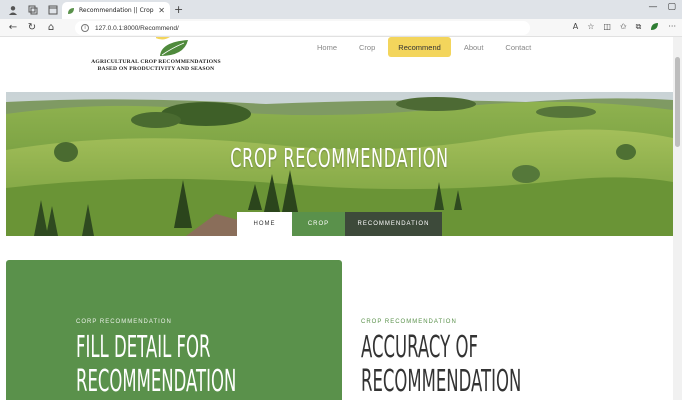 This screenshot has width=682, height=400. I want to click on url-text: 127.0.0.1:8000/Recommend/, so click(137, 28).